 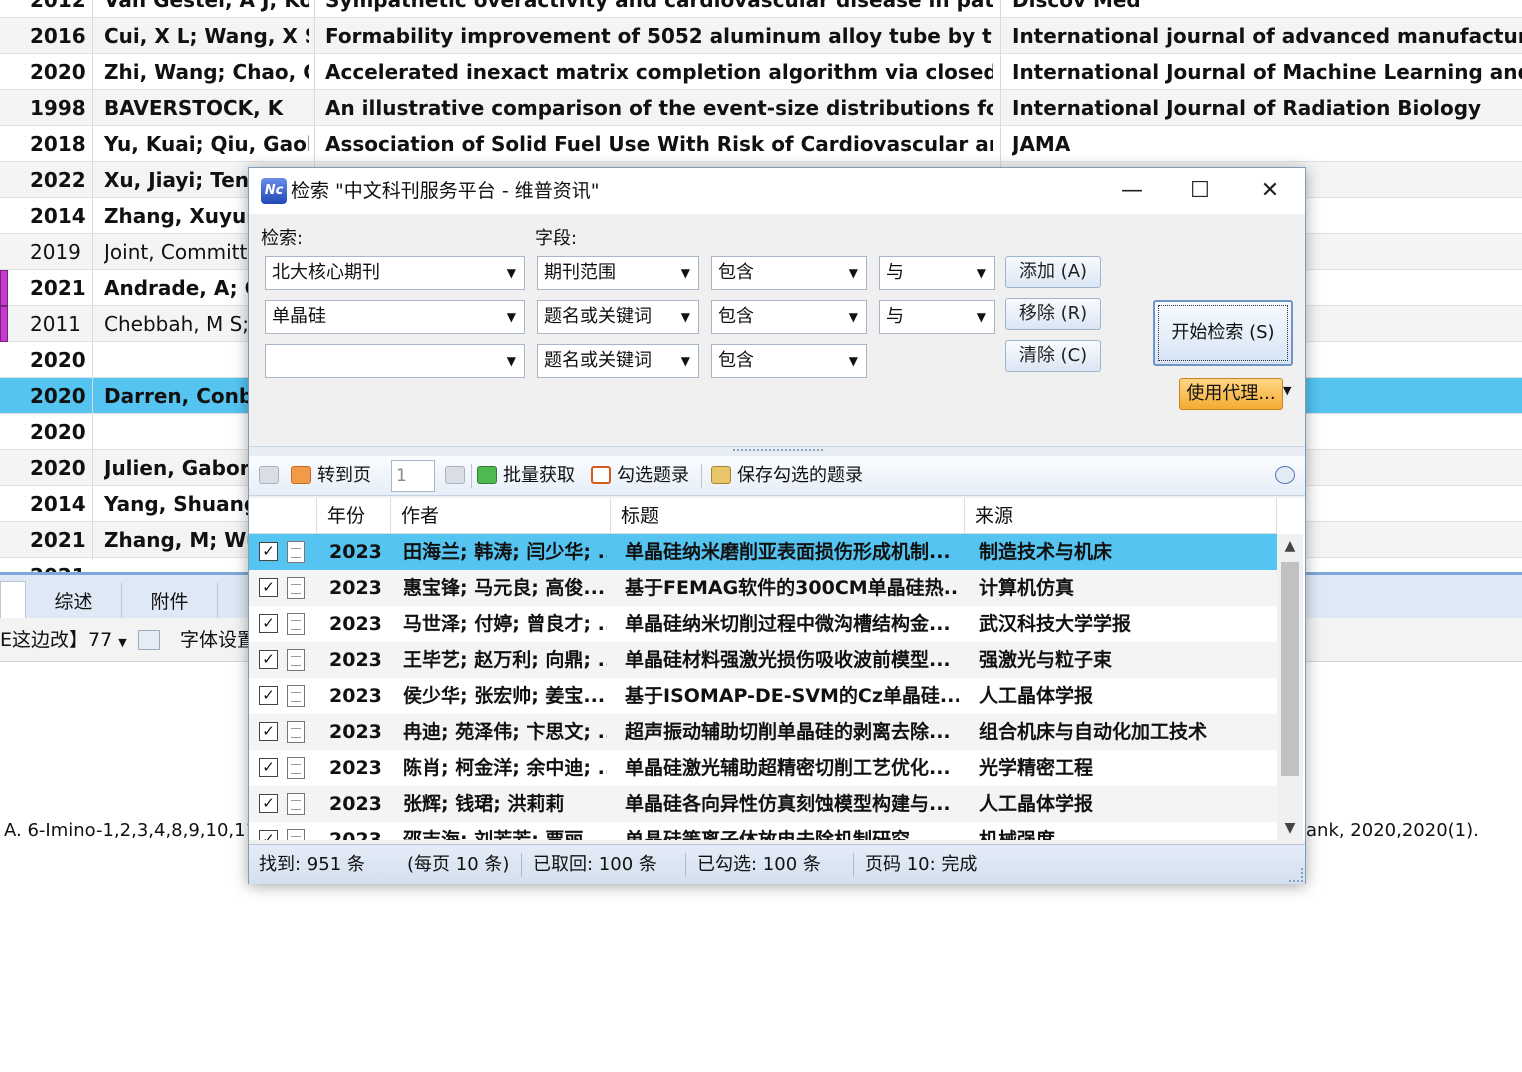 I want to click on font-settings-button: 字体设置, so click(x=218, y=640).